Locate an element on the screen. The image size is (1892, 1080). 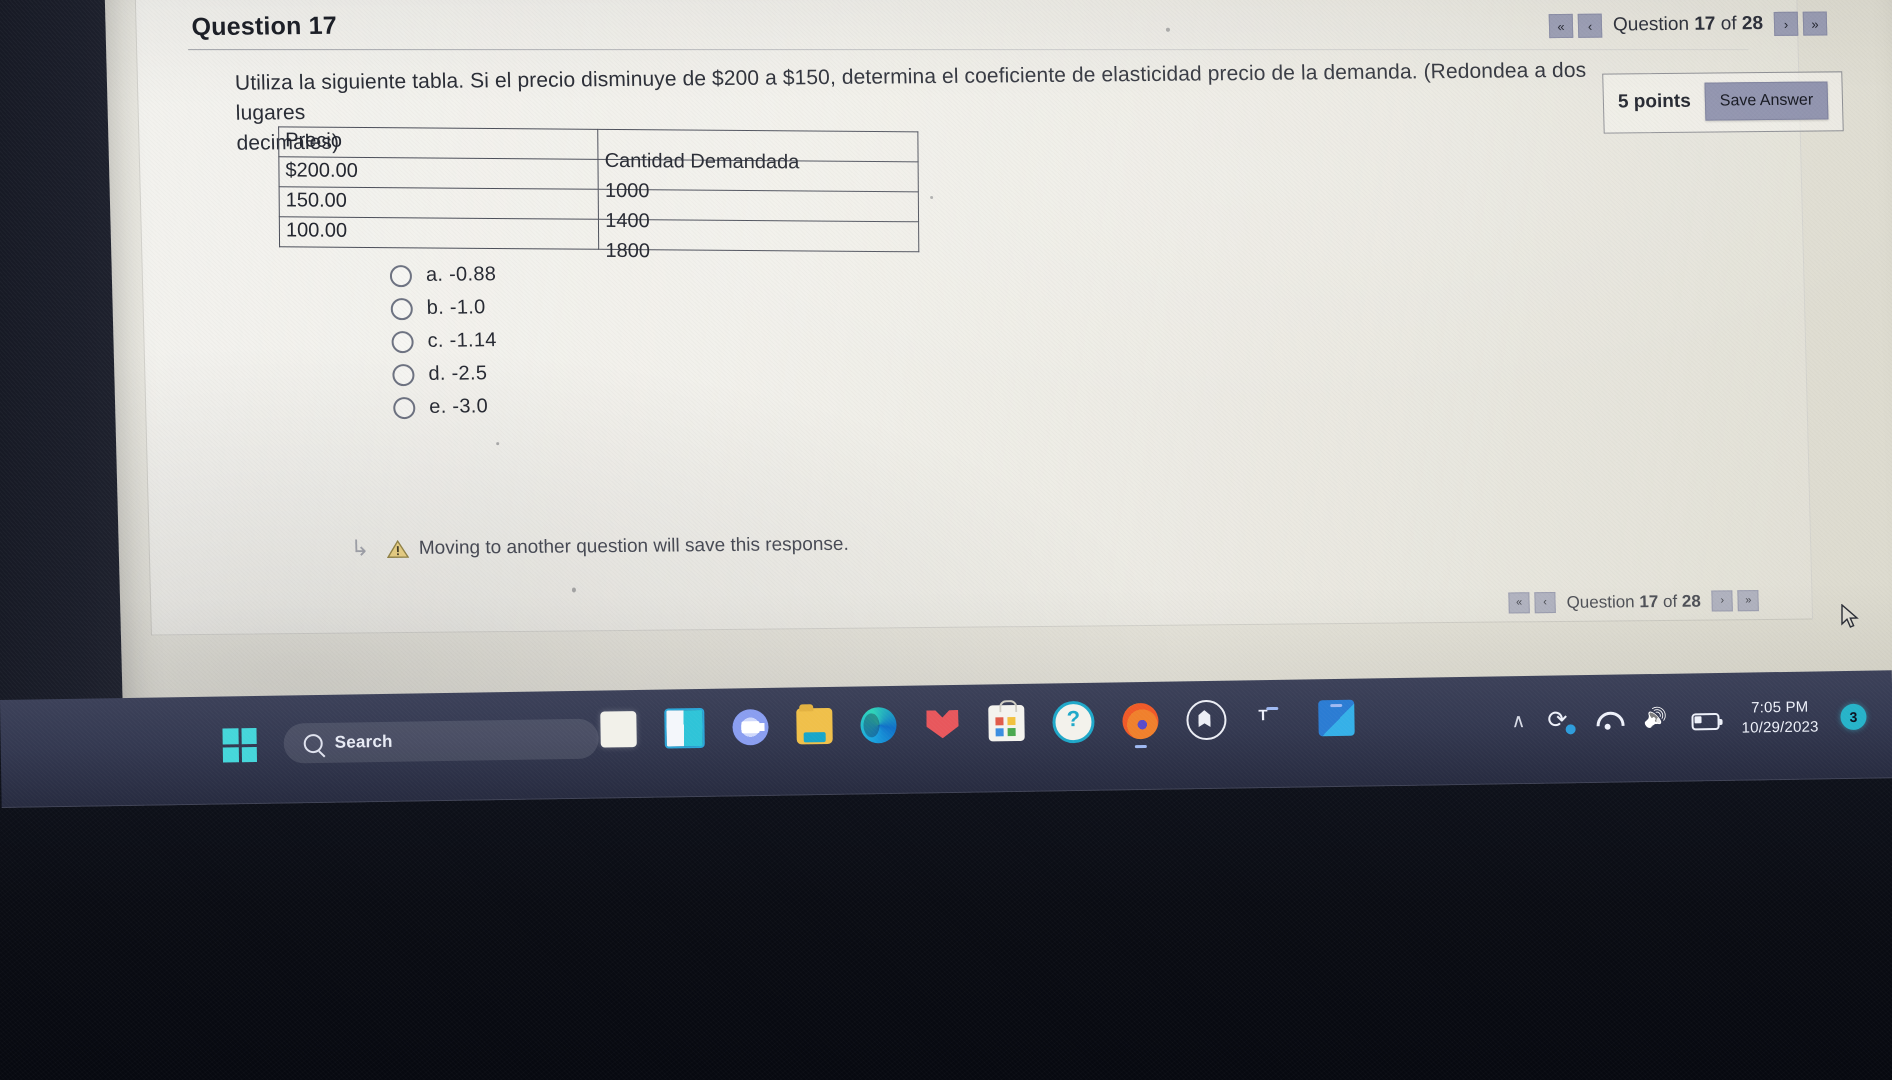
search-placeholder: Search is located at coordinates (363, 741).